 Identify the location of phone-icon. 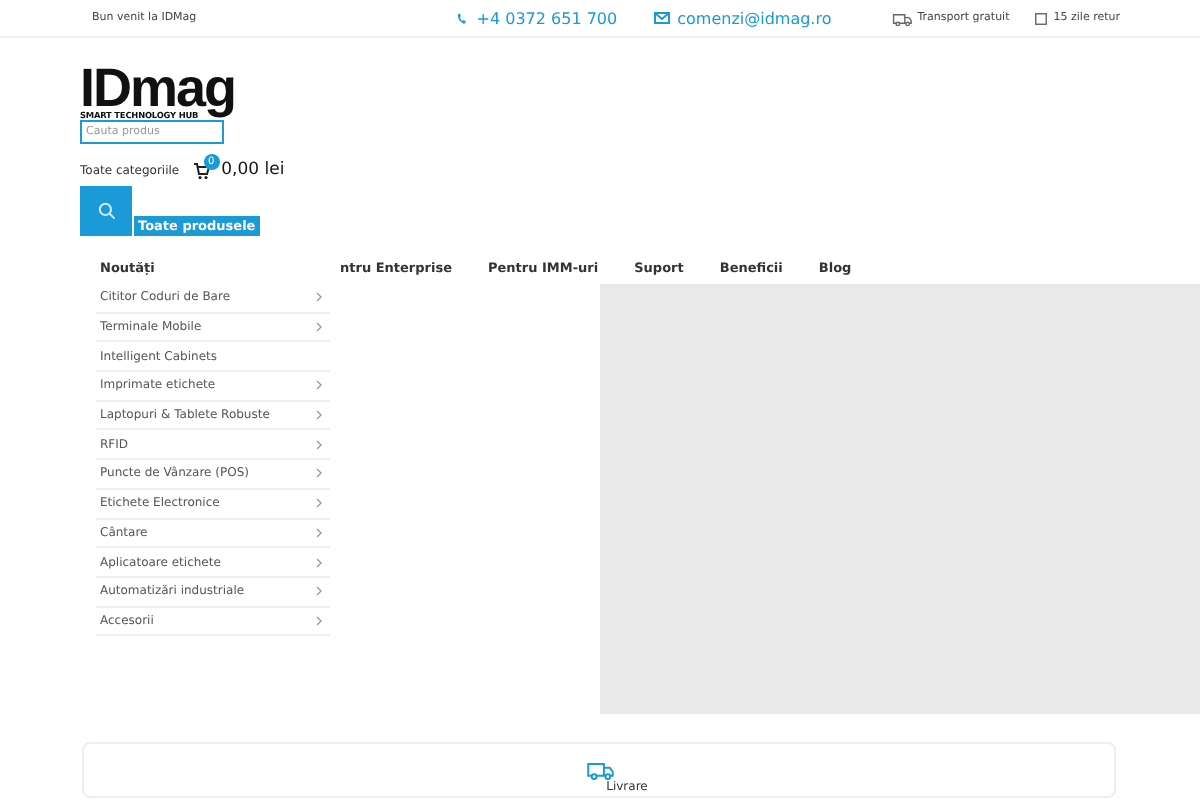
(462, 18).